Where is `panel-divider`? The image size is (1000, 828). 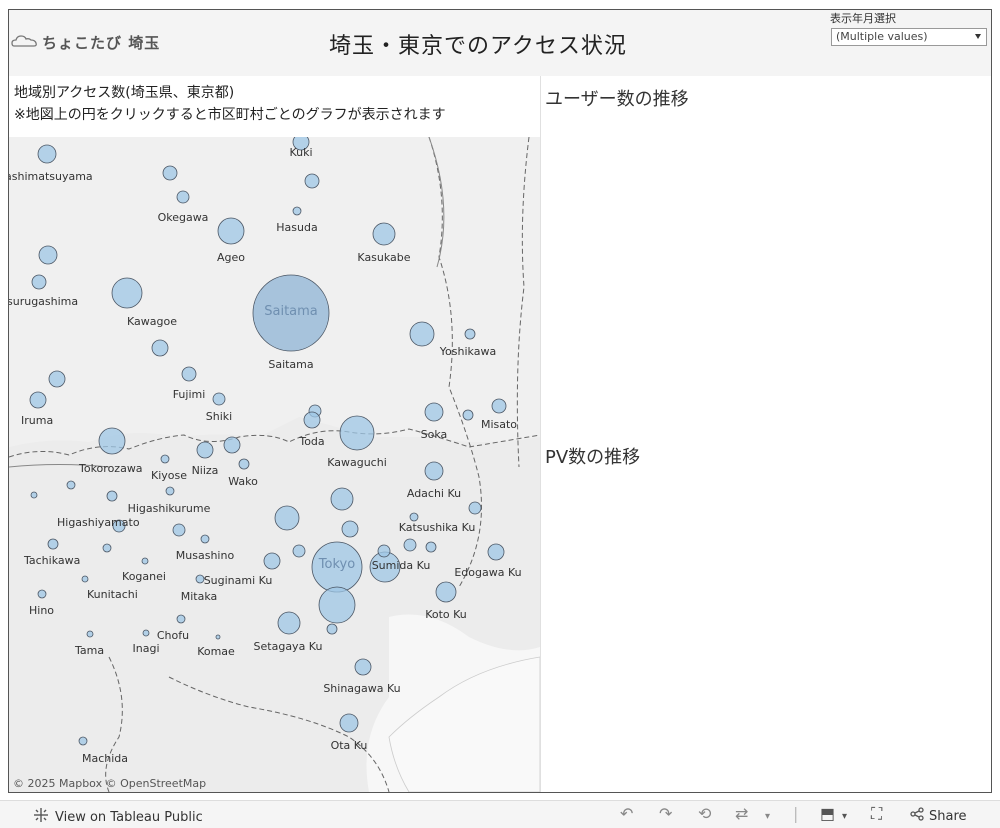 panel-divider is located at coordinates (540, 434).